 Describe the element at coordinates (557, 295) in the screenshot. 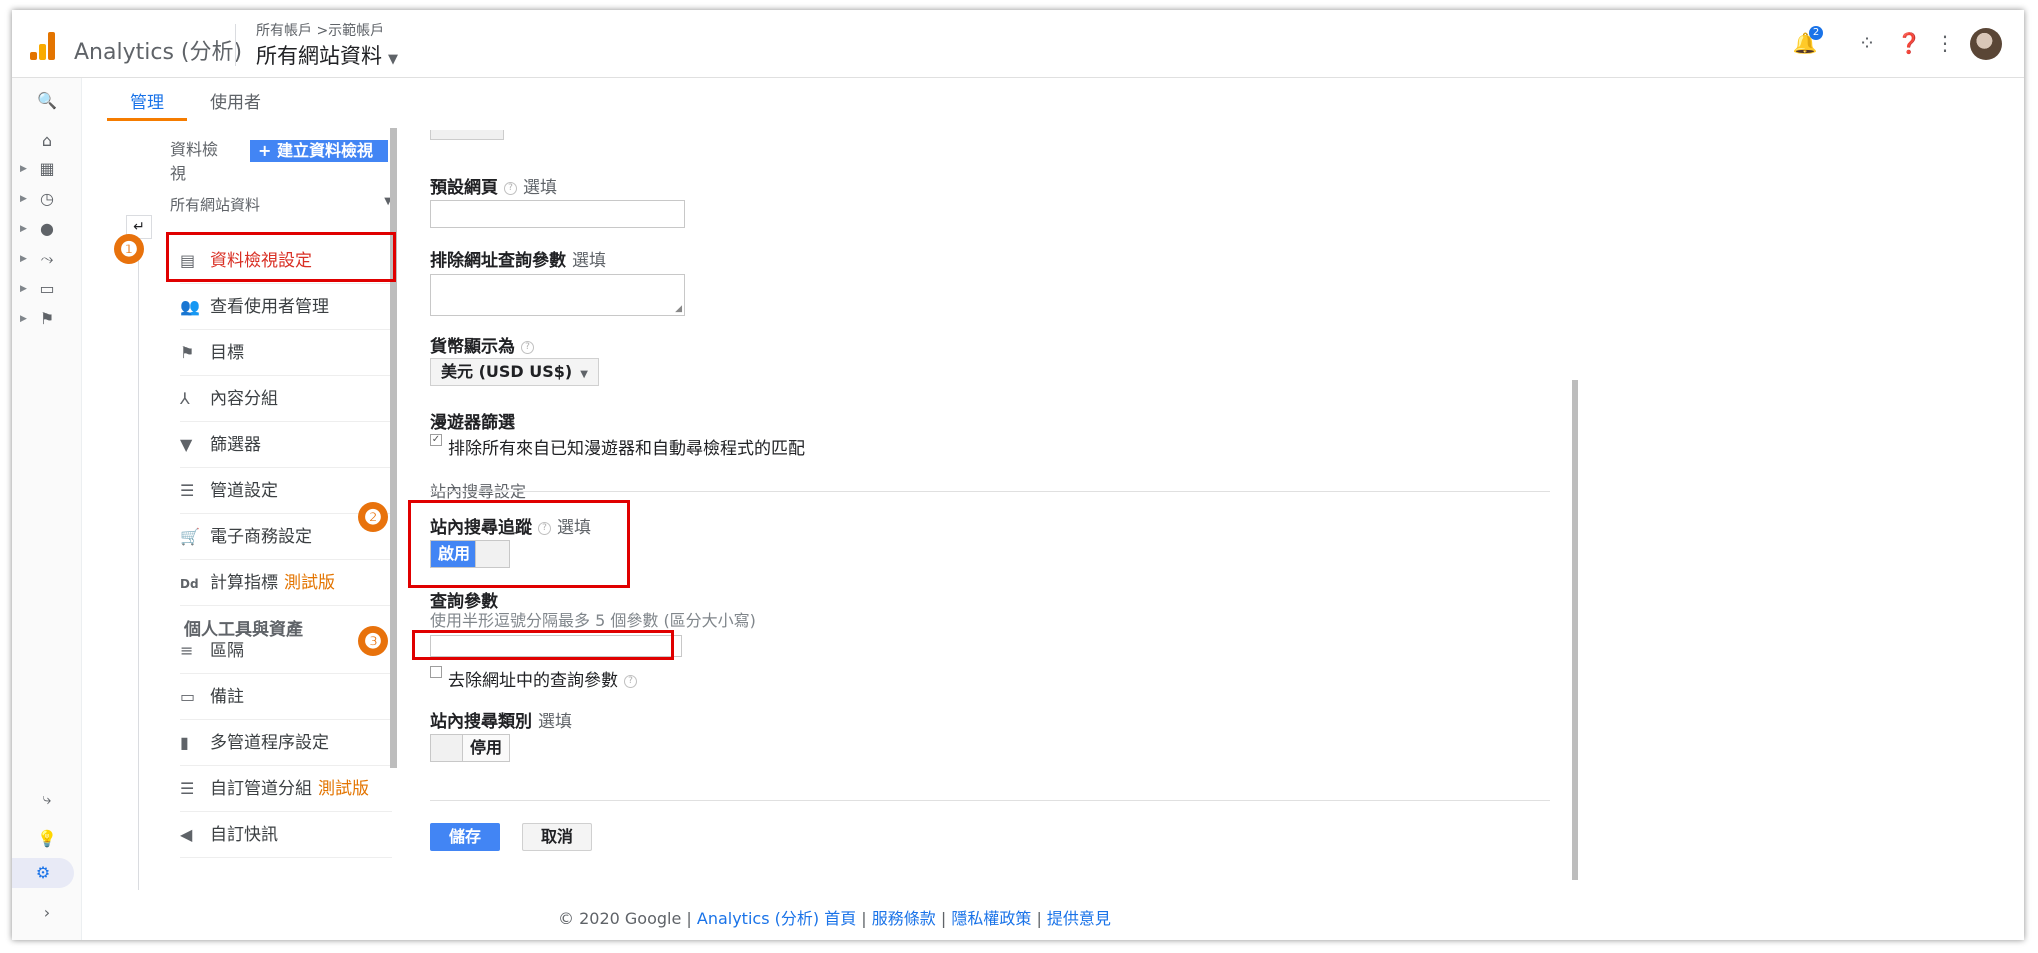

I see `exclude-params-textarea: ◢` at that location.